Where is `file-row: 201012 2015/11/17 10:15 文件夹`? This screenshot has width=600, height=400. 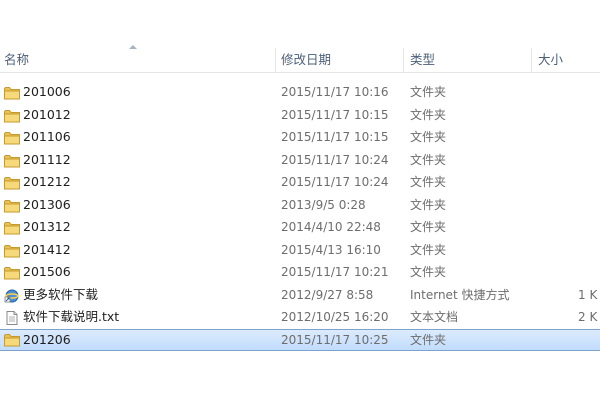 file-row: 201012 2015/11/17 10:15 文件夹 is located at coordinates (300, 115).